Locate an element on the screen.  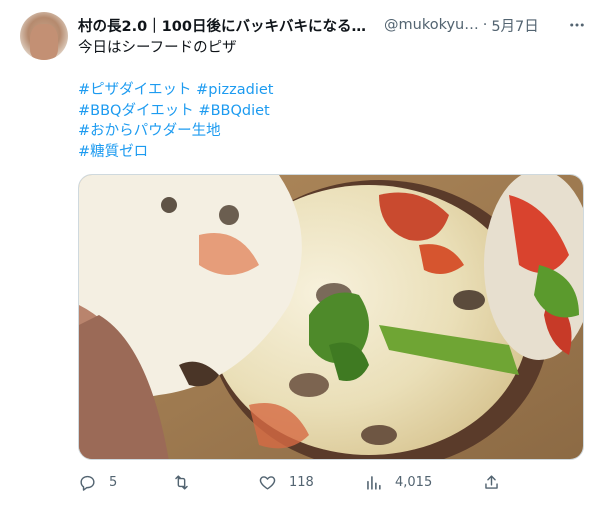
hashtag-link: #おからパウダー生地 is located at coordinates (149, 131).